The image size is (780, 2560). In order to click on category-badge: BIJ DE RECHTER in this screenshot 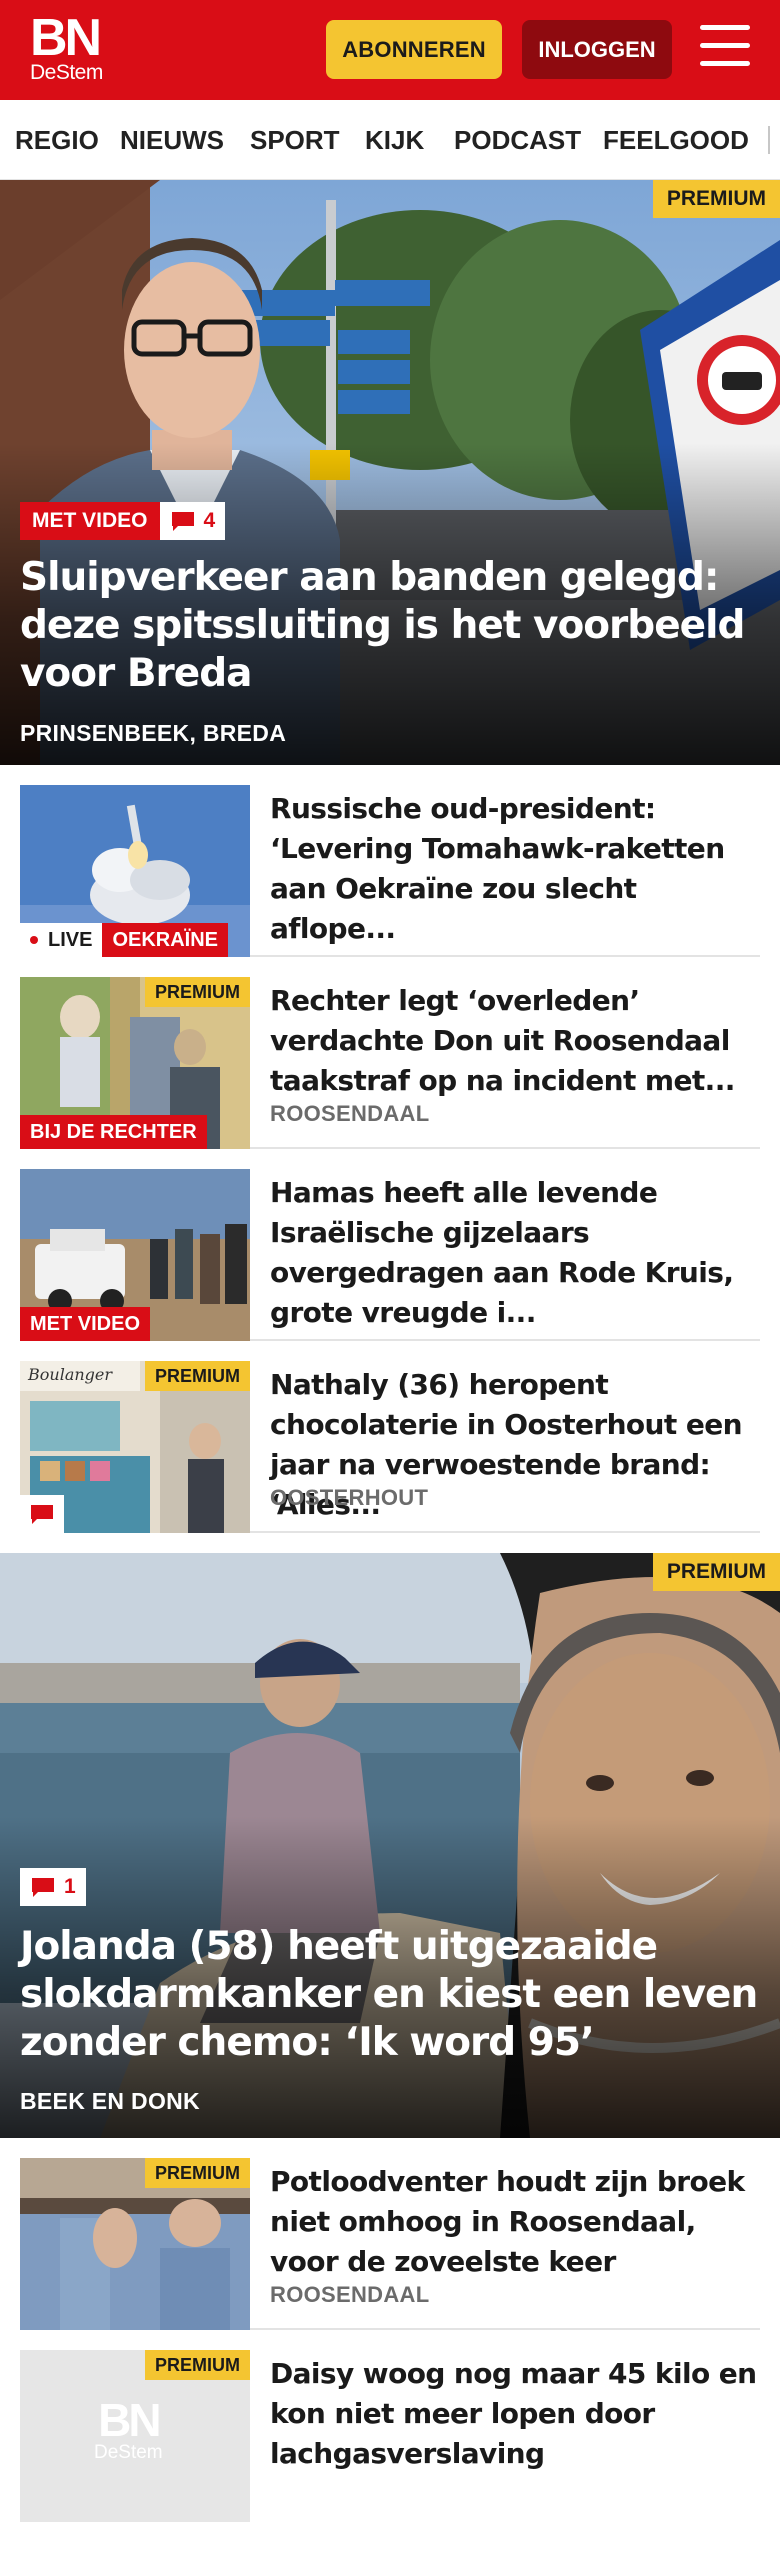, I will do `click(113, 1132)`.